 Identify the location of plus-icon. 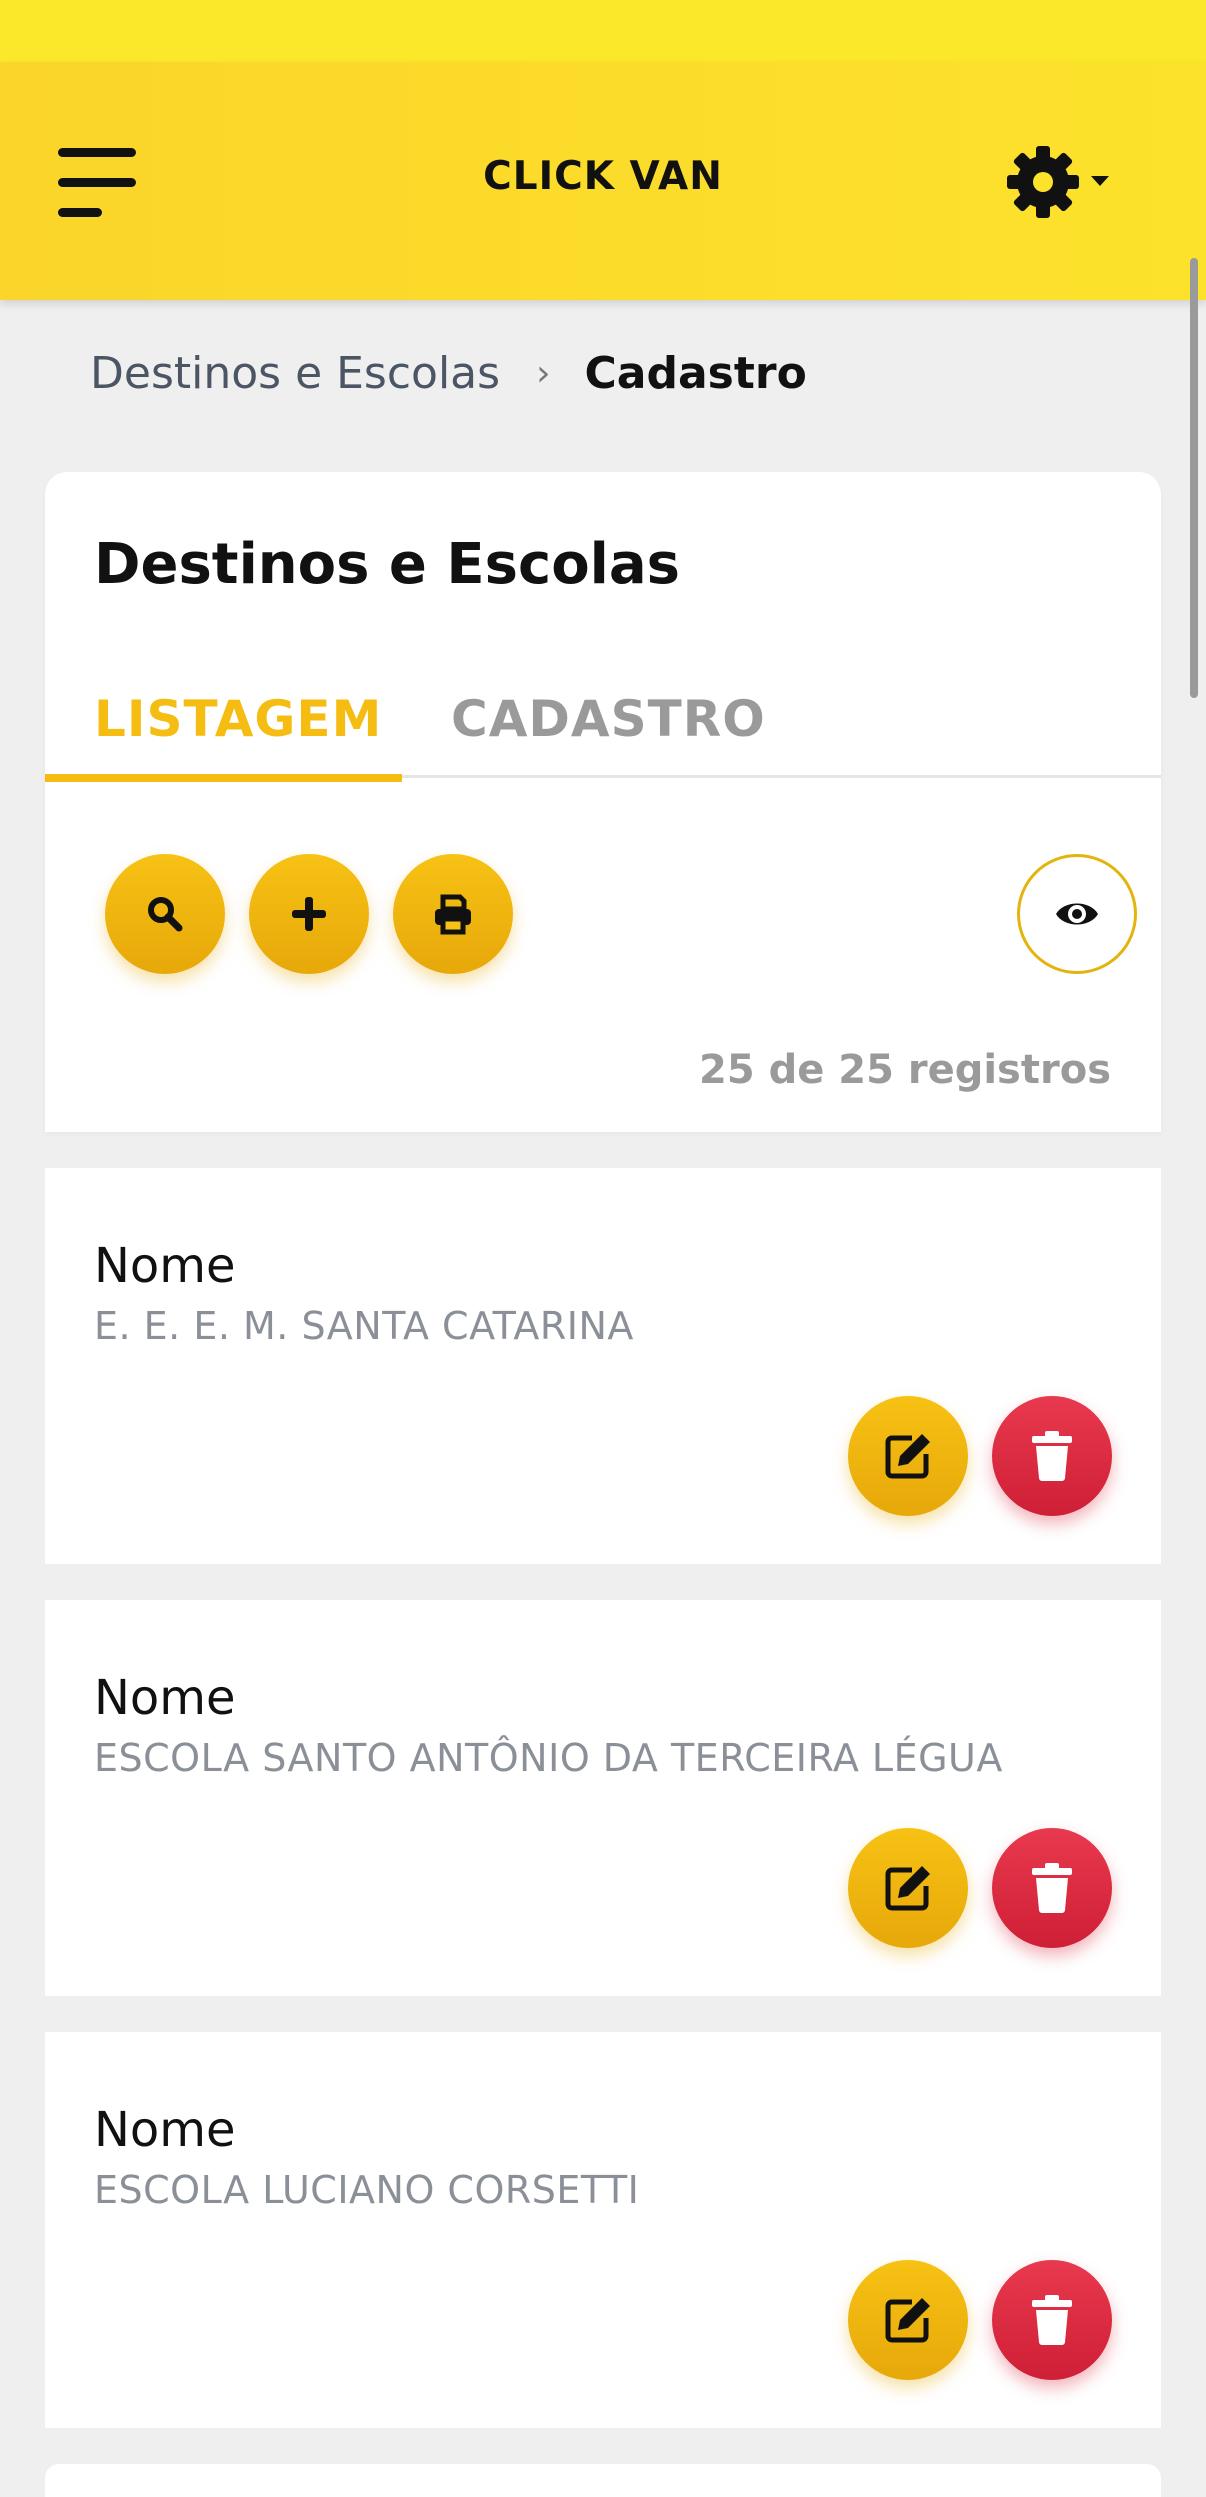
(309, 914).